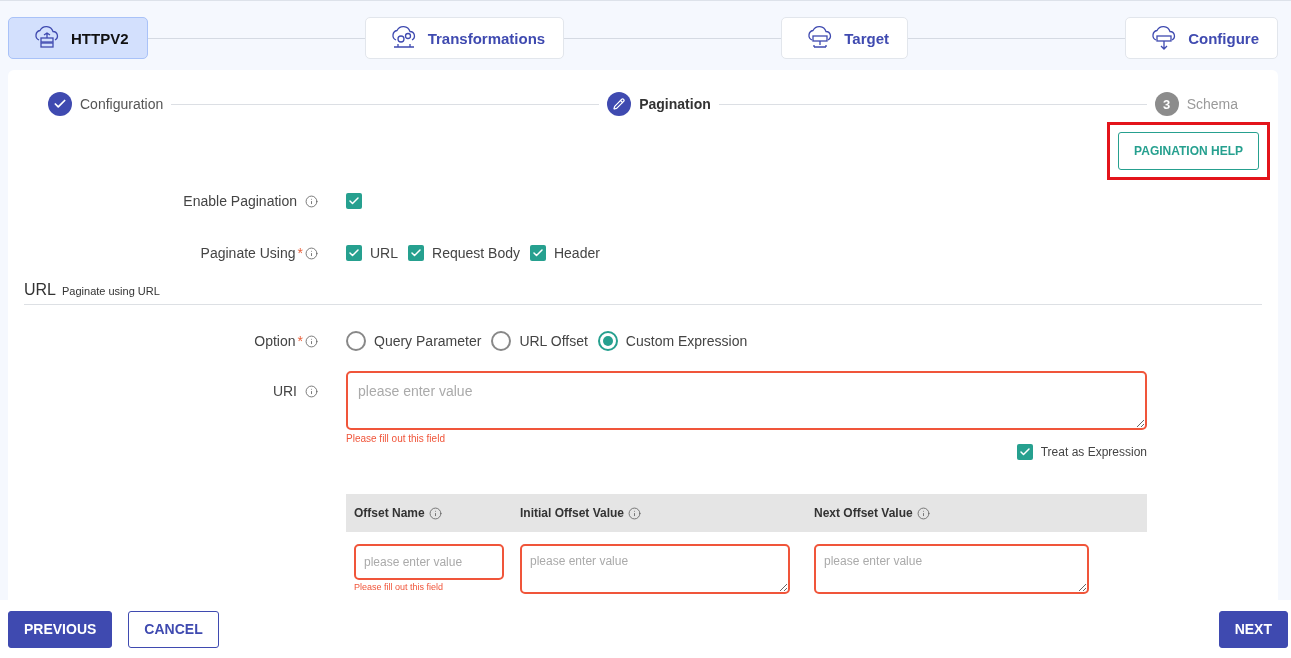 The image size is (1291, 658). I want to click on checkbox-label: Header, so click(576, 253).